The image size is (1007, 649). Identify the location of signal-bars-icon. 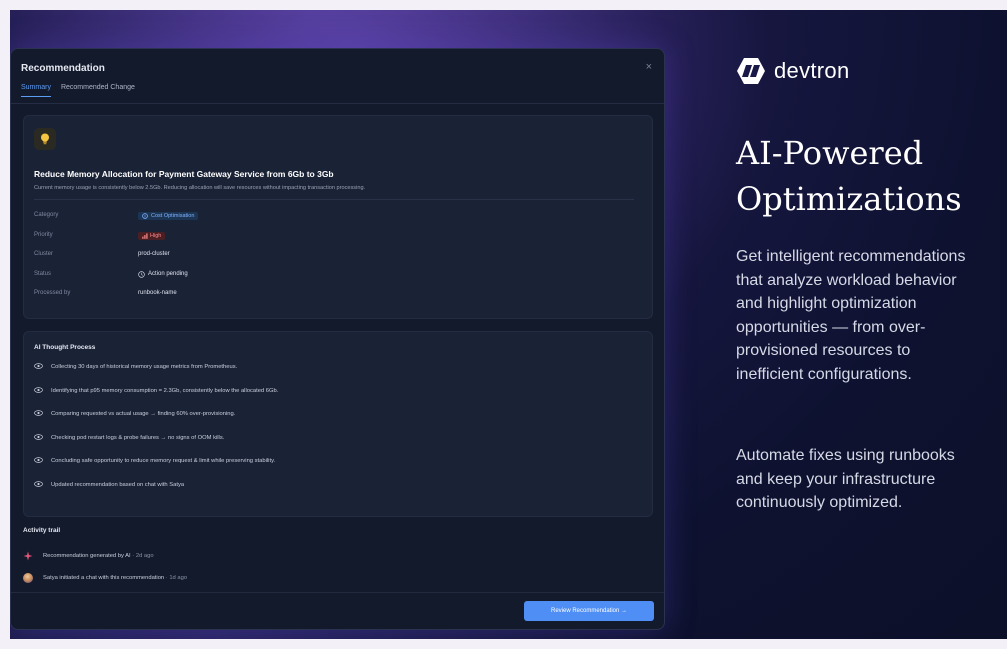
(145, 235).